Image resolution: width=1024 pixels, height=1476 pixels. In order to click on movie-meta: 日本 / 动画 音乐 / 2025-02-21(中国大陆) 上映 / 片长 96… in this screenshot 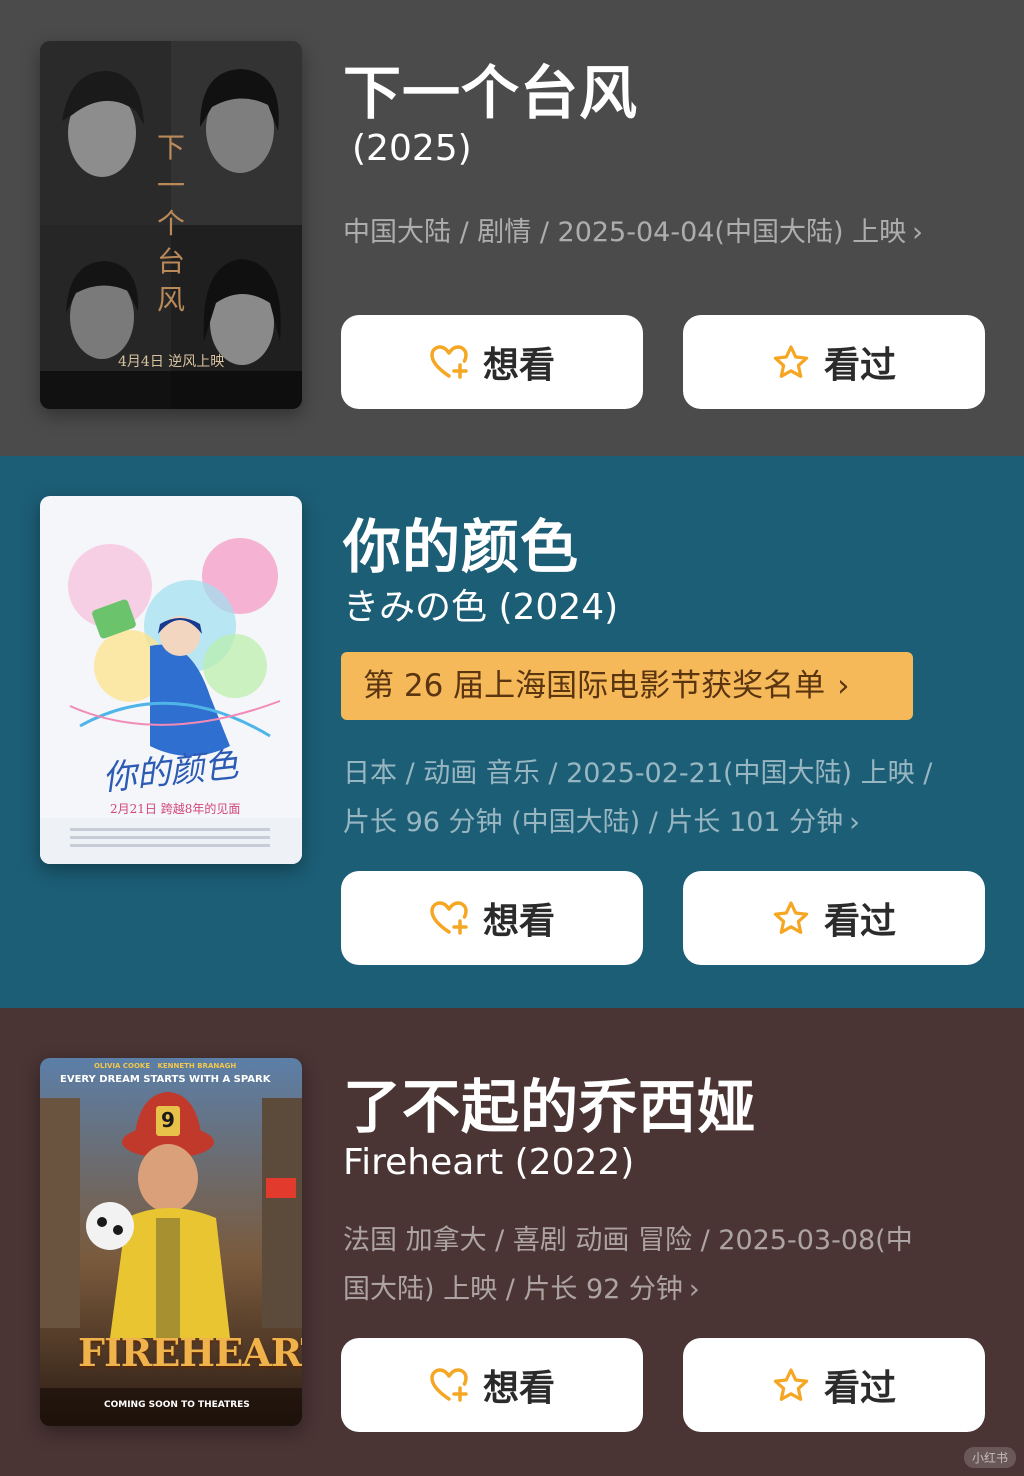, I will do `click(663, 798)`.